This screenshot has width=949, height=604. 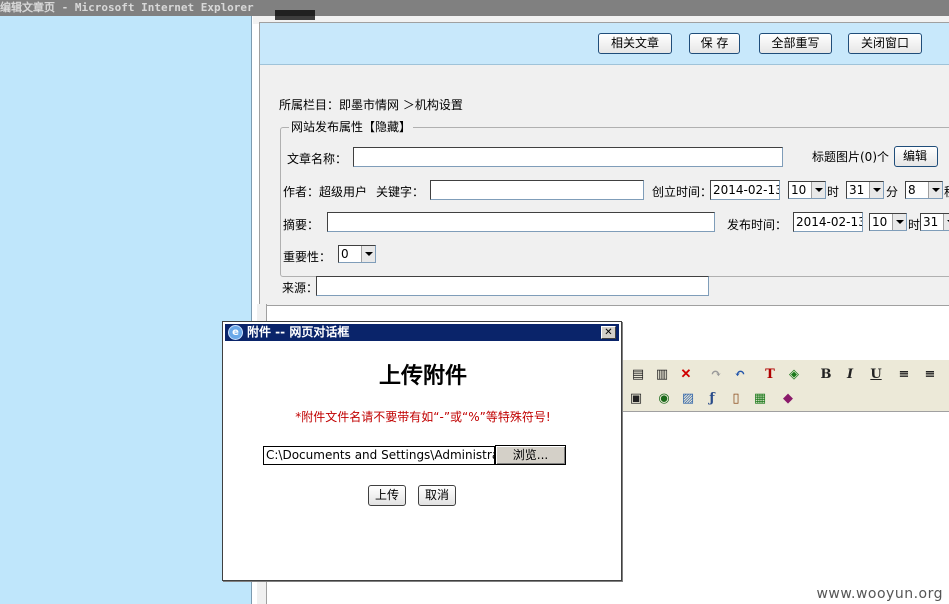 What do you see at coordinates (716, 375) in the screenshot?
I see `redo-icon: ↷` at bounding box center [716, 375].